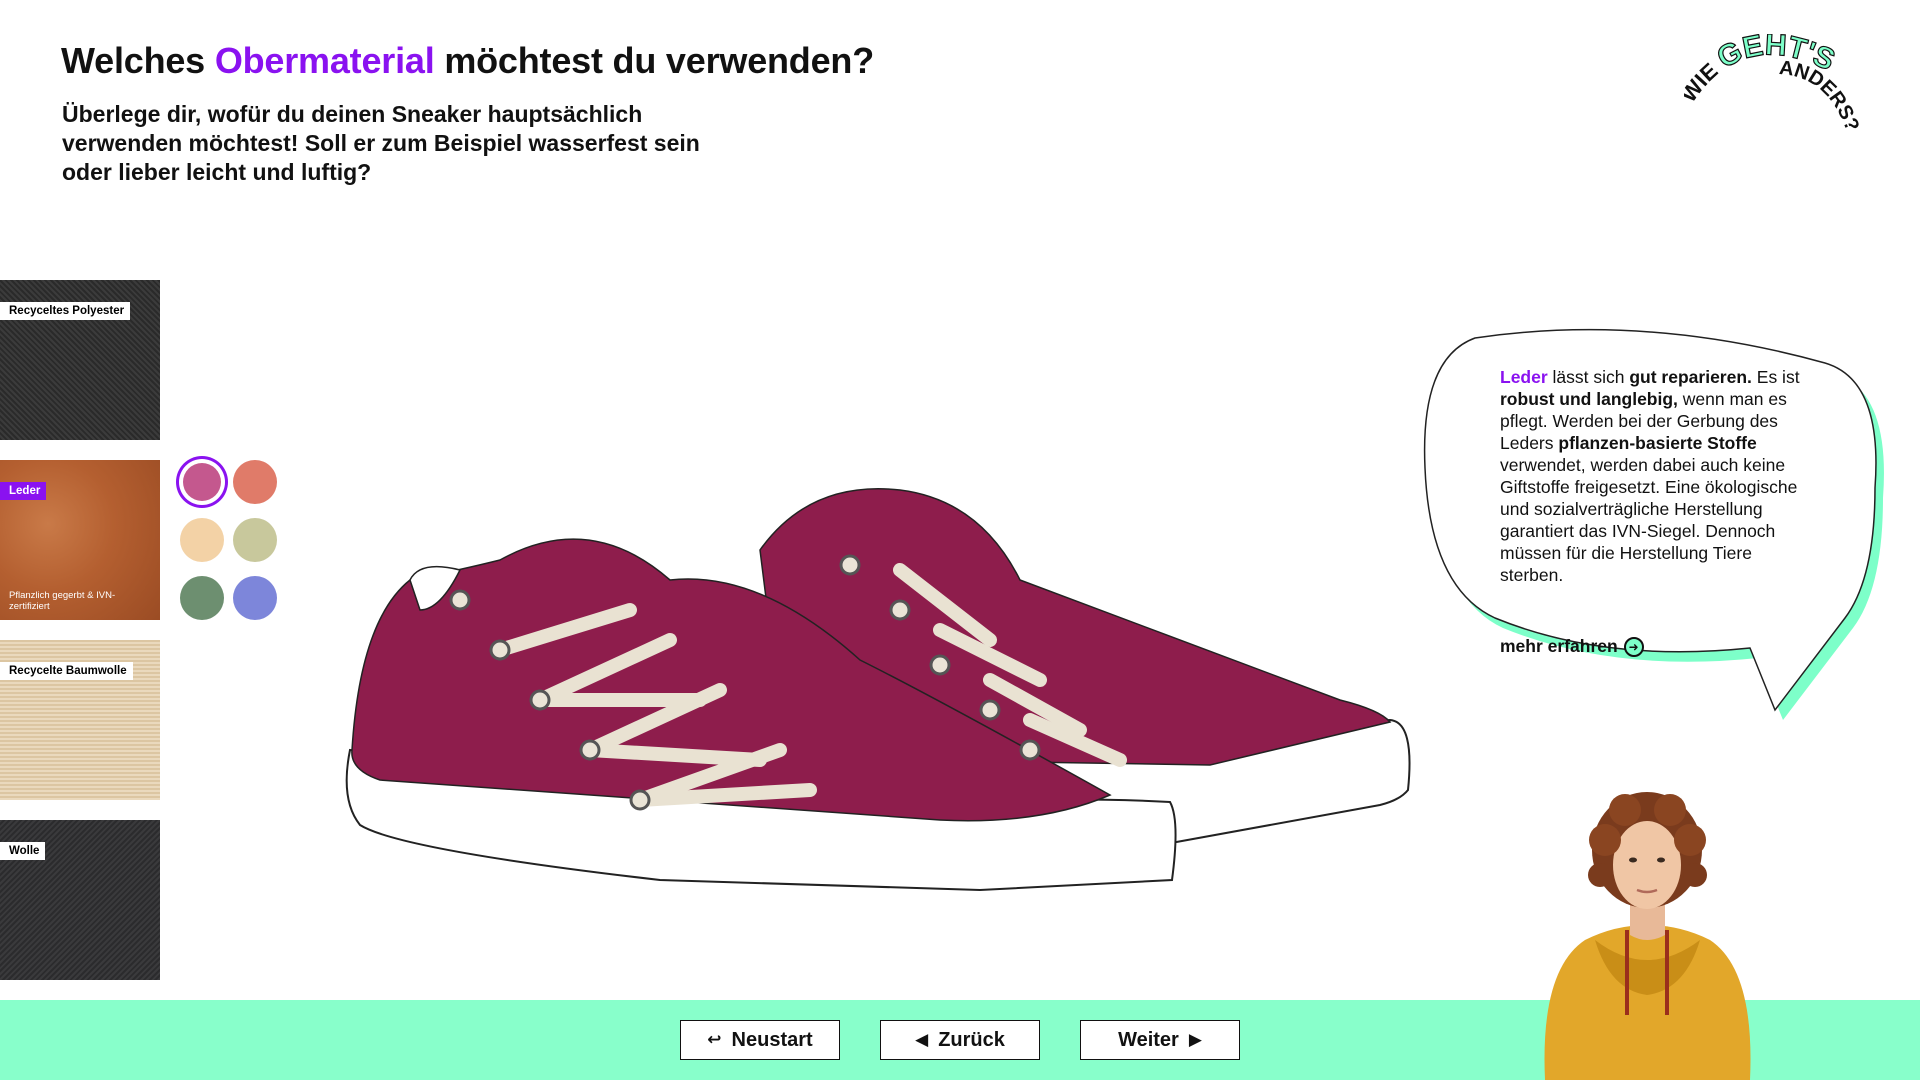  I want to click on info-bold-1: gut reparieren., so click(1690, 377).